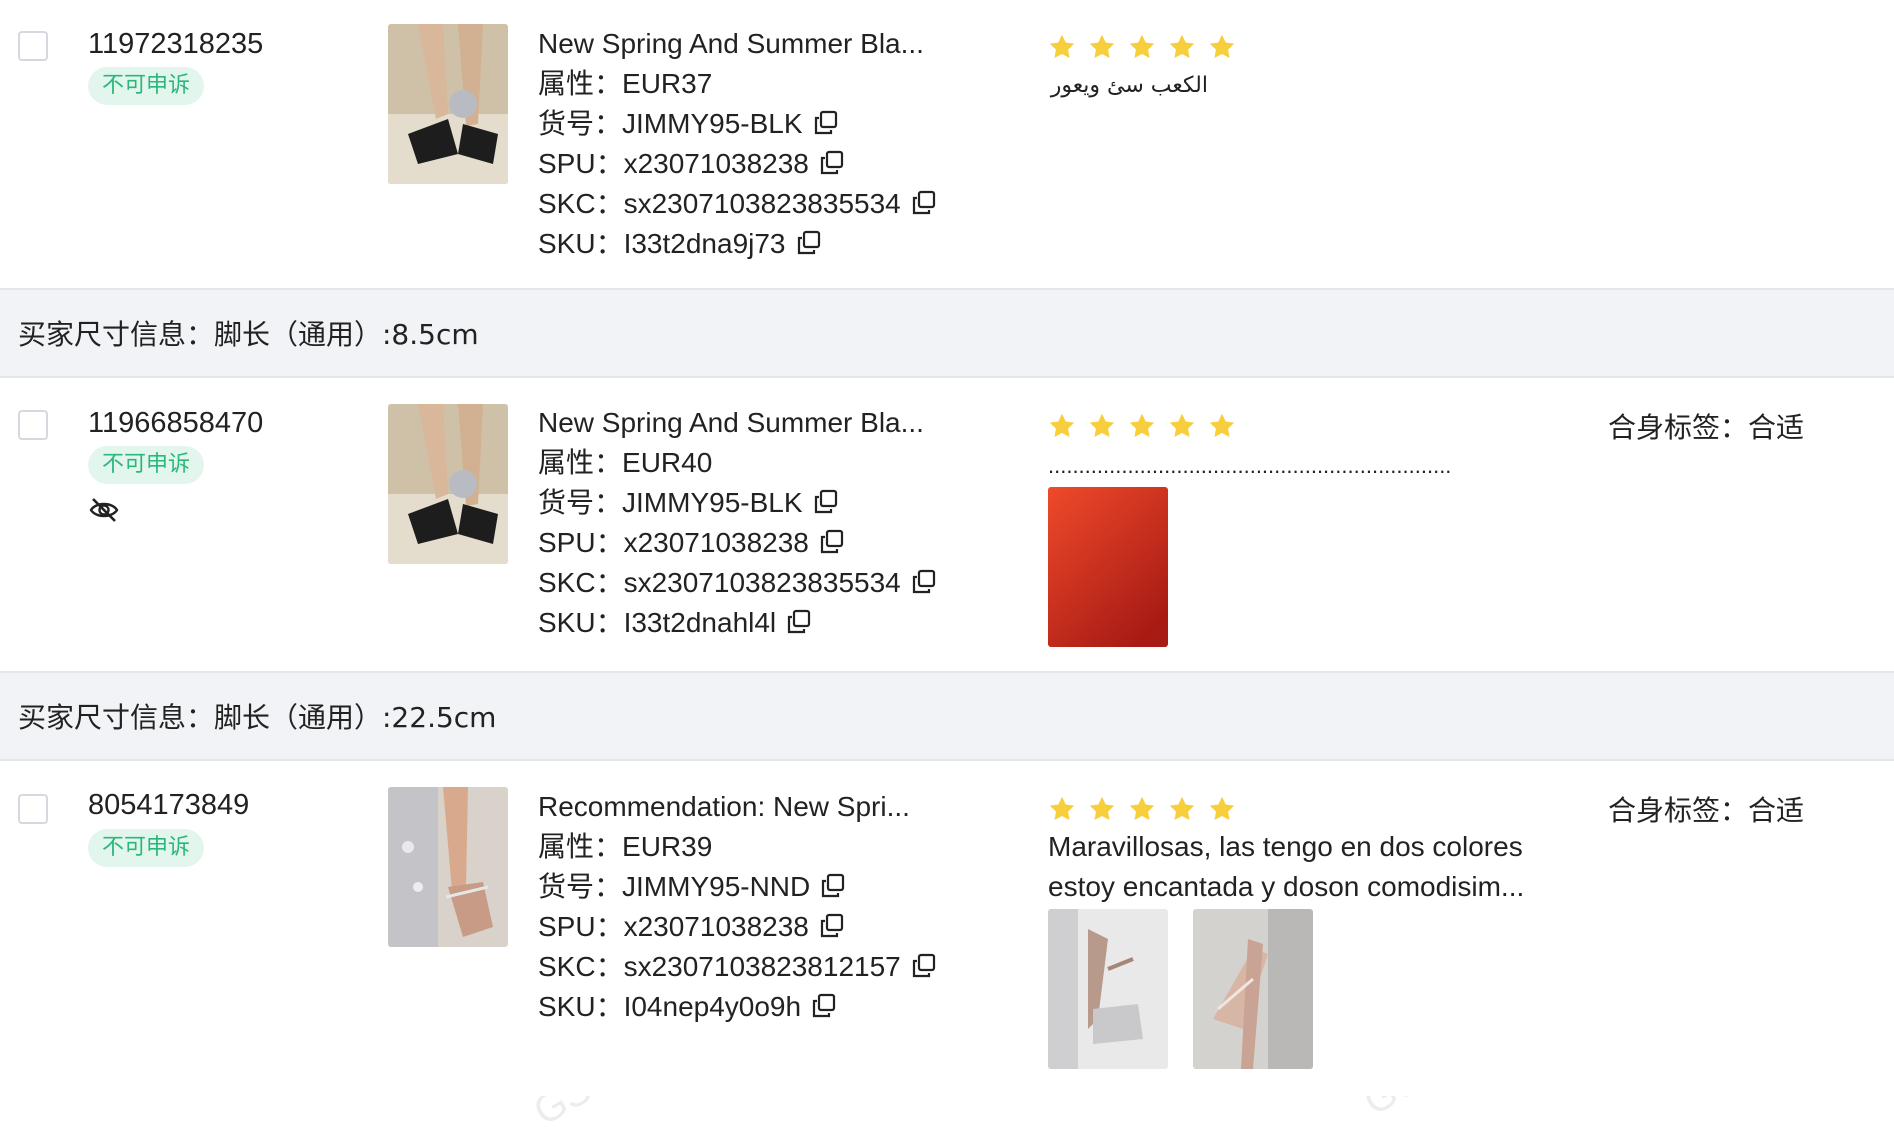 The height and width of the screenshot is (1137, 1894). I want to click on item-no-value: JIMMY95-NND, so click(716, 886).